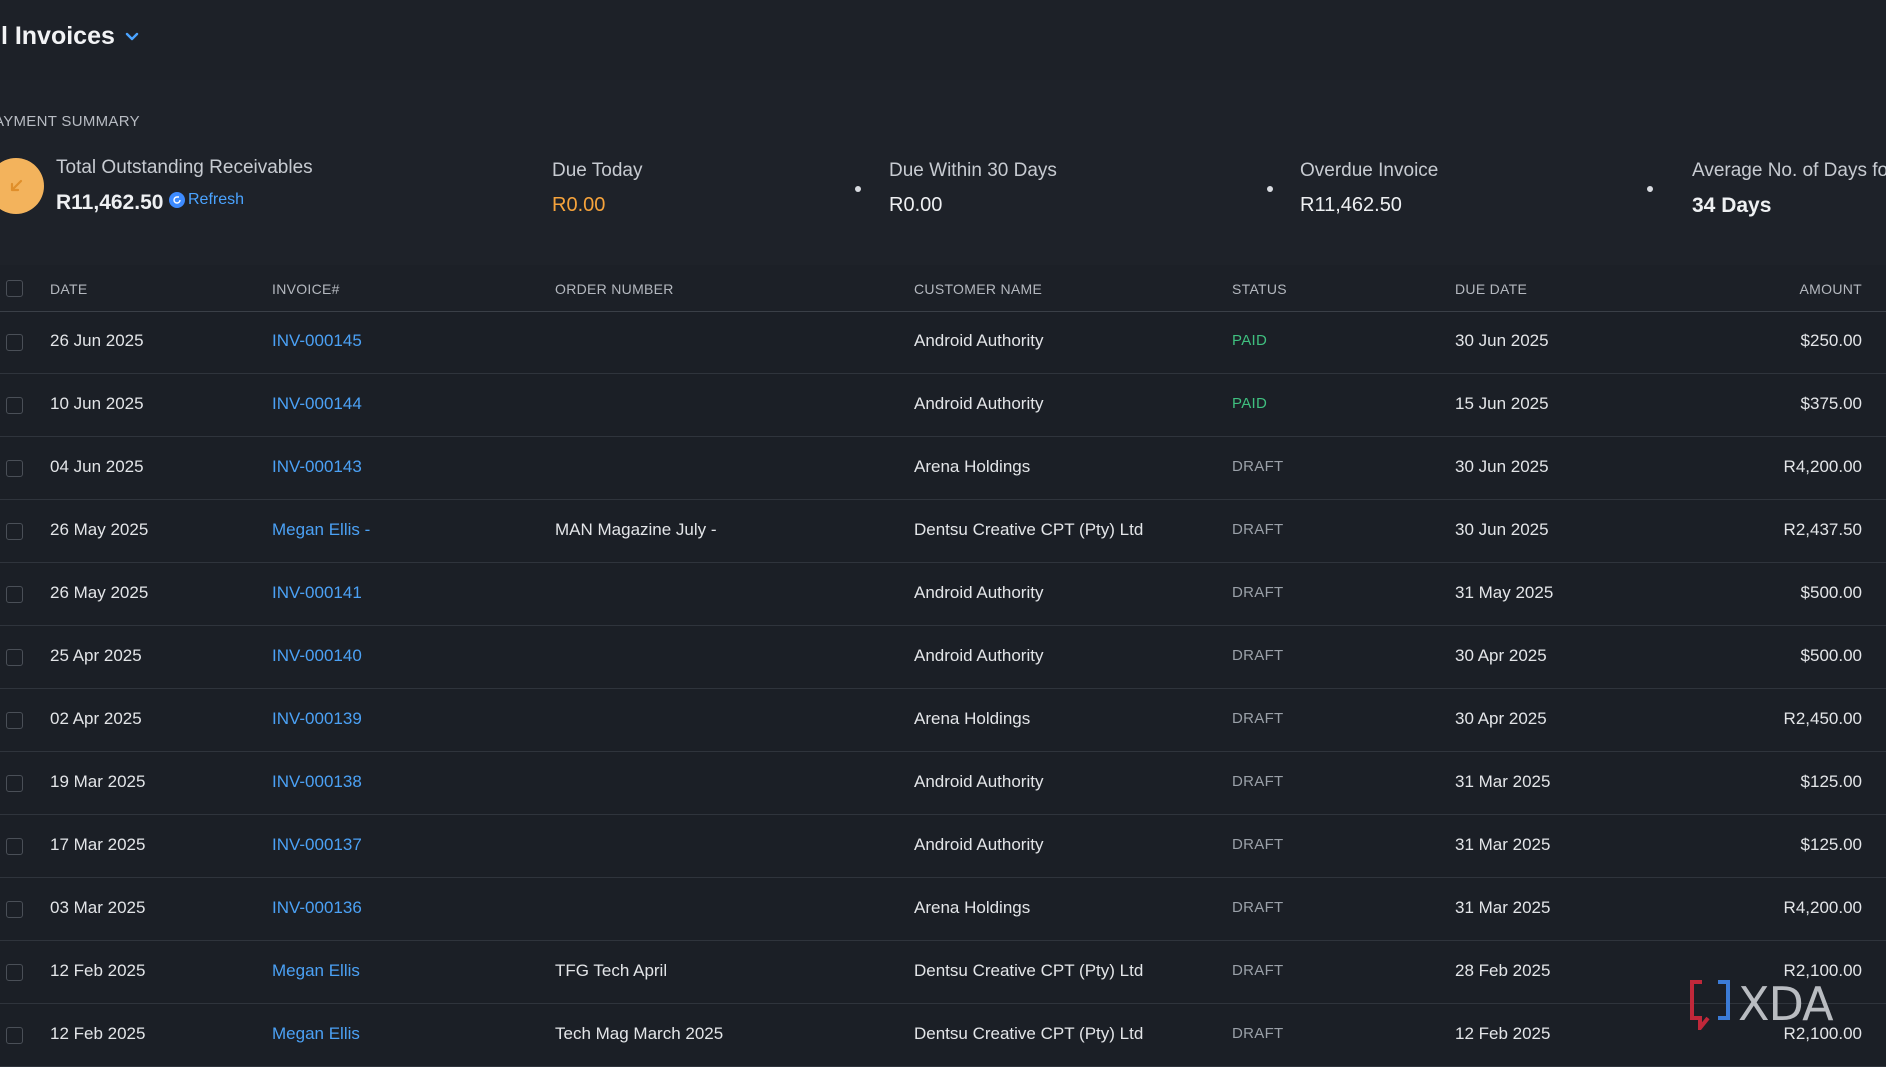  I want to click on overdue-invoice-label: Overdue Invoice, so click(1369, 170).